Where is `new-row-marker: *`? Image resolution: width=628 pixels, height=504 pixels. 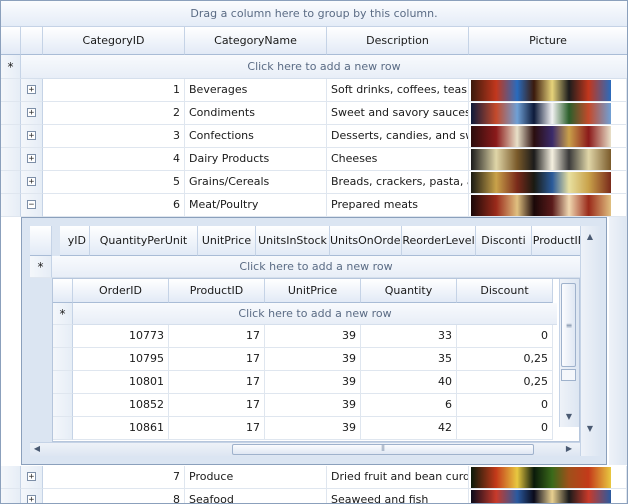 new-row-marker: * is located at coordinates (11, 67).